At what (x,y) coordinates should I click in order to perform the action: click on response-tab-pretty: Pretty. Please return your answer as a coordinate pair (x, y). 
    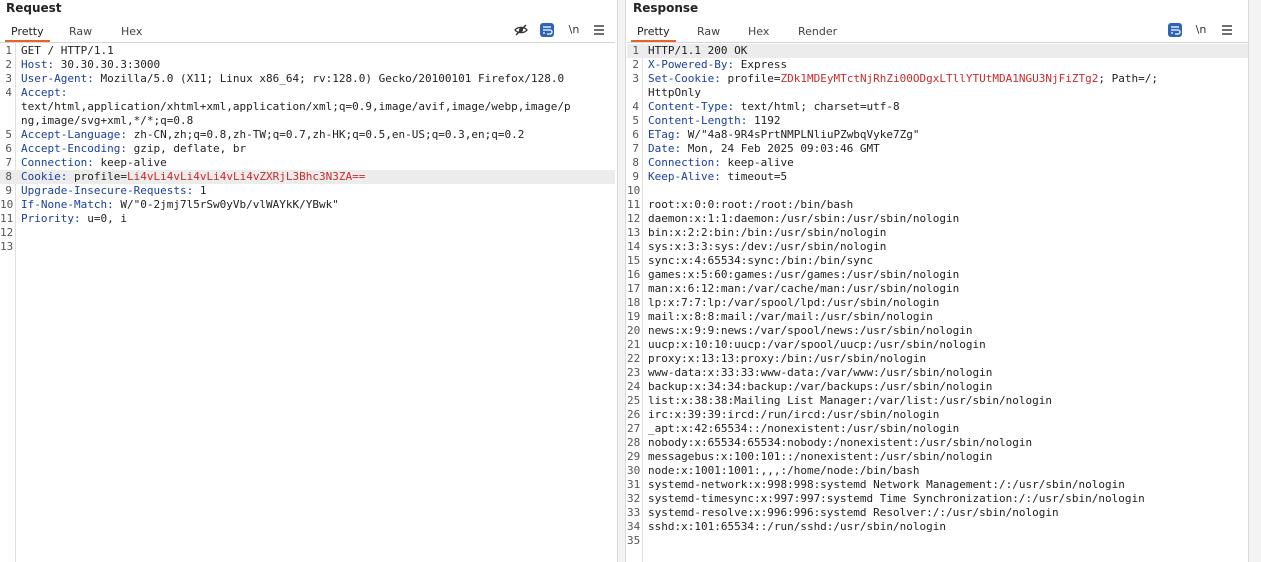
    Looking at the image, I should click on (653, 32).